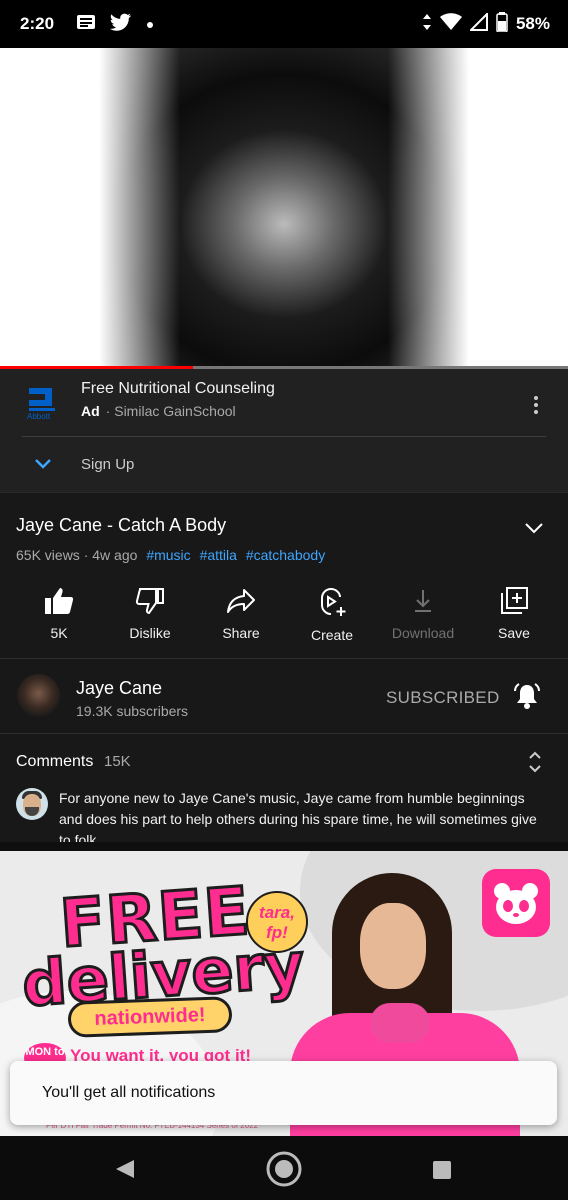 Image resolution: width=568 pixels, height=1200 pixels. What do you see at coordinates (332, 602) in the screenshot?
I see `create-icon` at bounding box center [332, 602].